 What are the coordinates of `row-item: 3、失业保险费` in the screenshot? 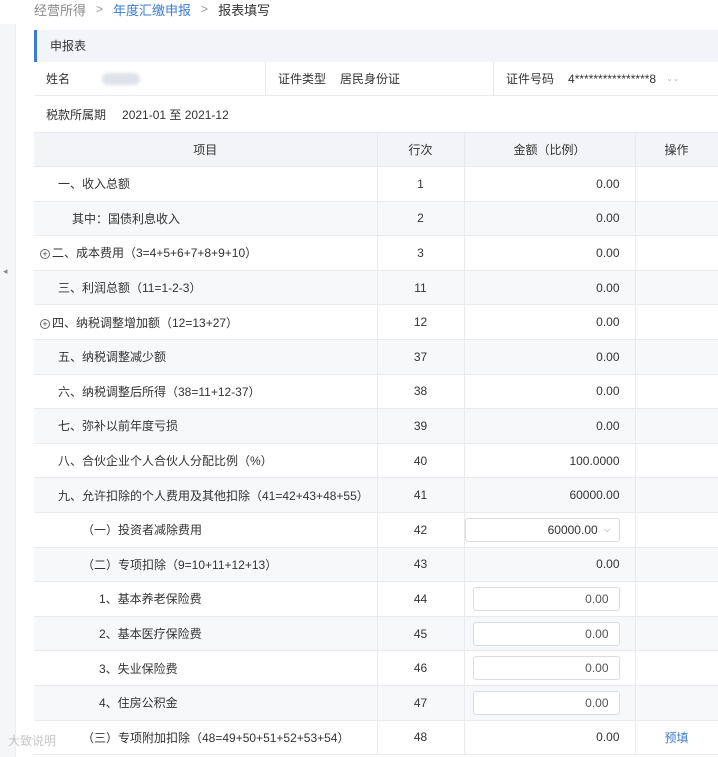 It's located at (206, 668).